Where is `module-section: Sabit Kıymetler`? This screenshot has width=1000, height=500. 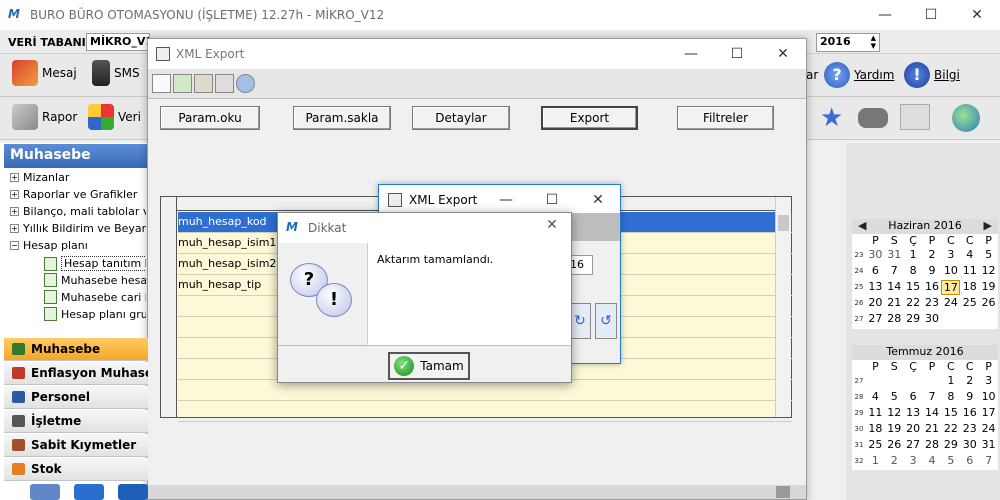 module-section: Sabit Kıymetler is located at coordinates (76, 445).